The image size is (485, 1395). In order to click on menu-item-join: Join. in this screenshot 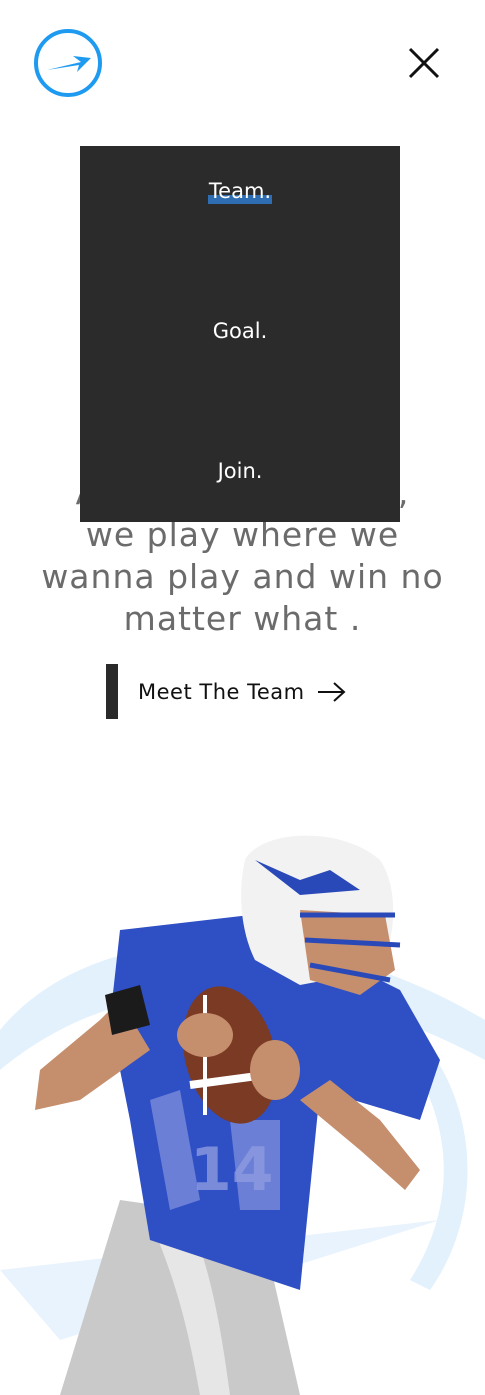, I will do `click(240, 471)`.